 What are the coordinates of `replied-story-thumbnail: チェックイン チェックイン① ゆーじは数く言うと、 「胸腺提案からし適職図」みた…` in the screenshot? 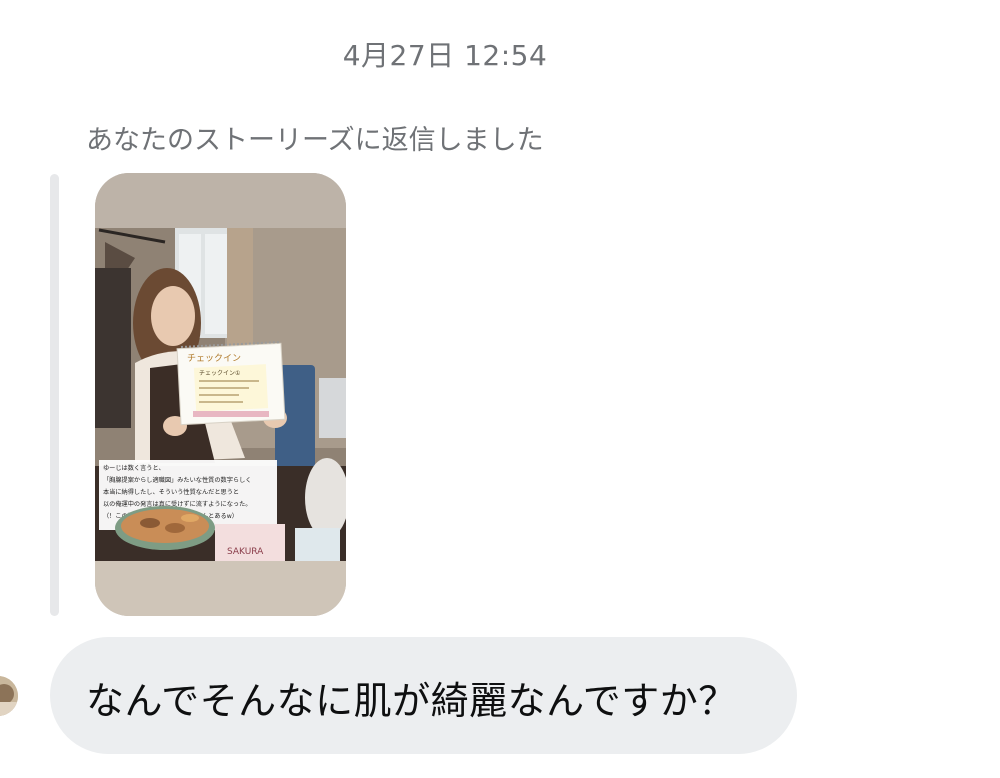 It's located at (220, 394).